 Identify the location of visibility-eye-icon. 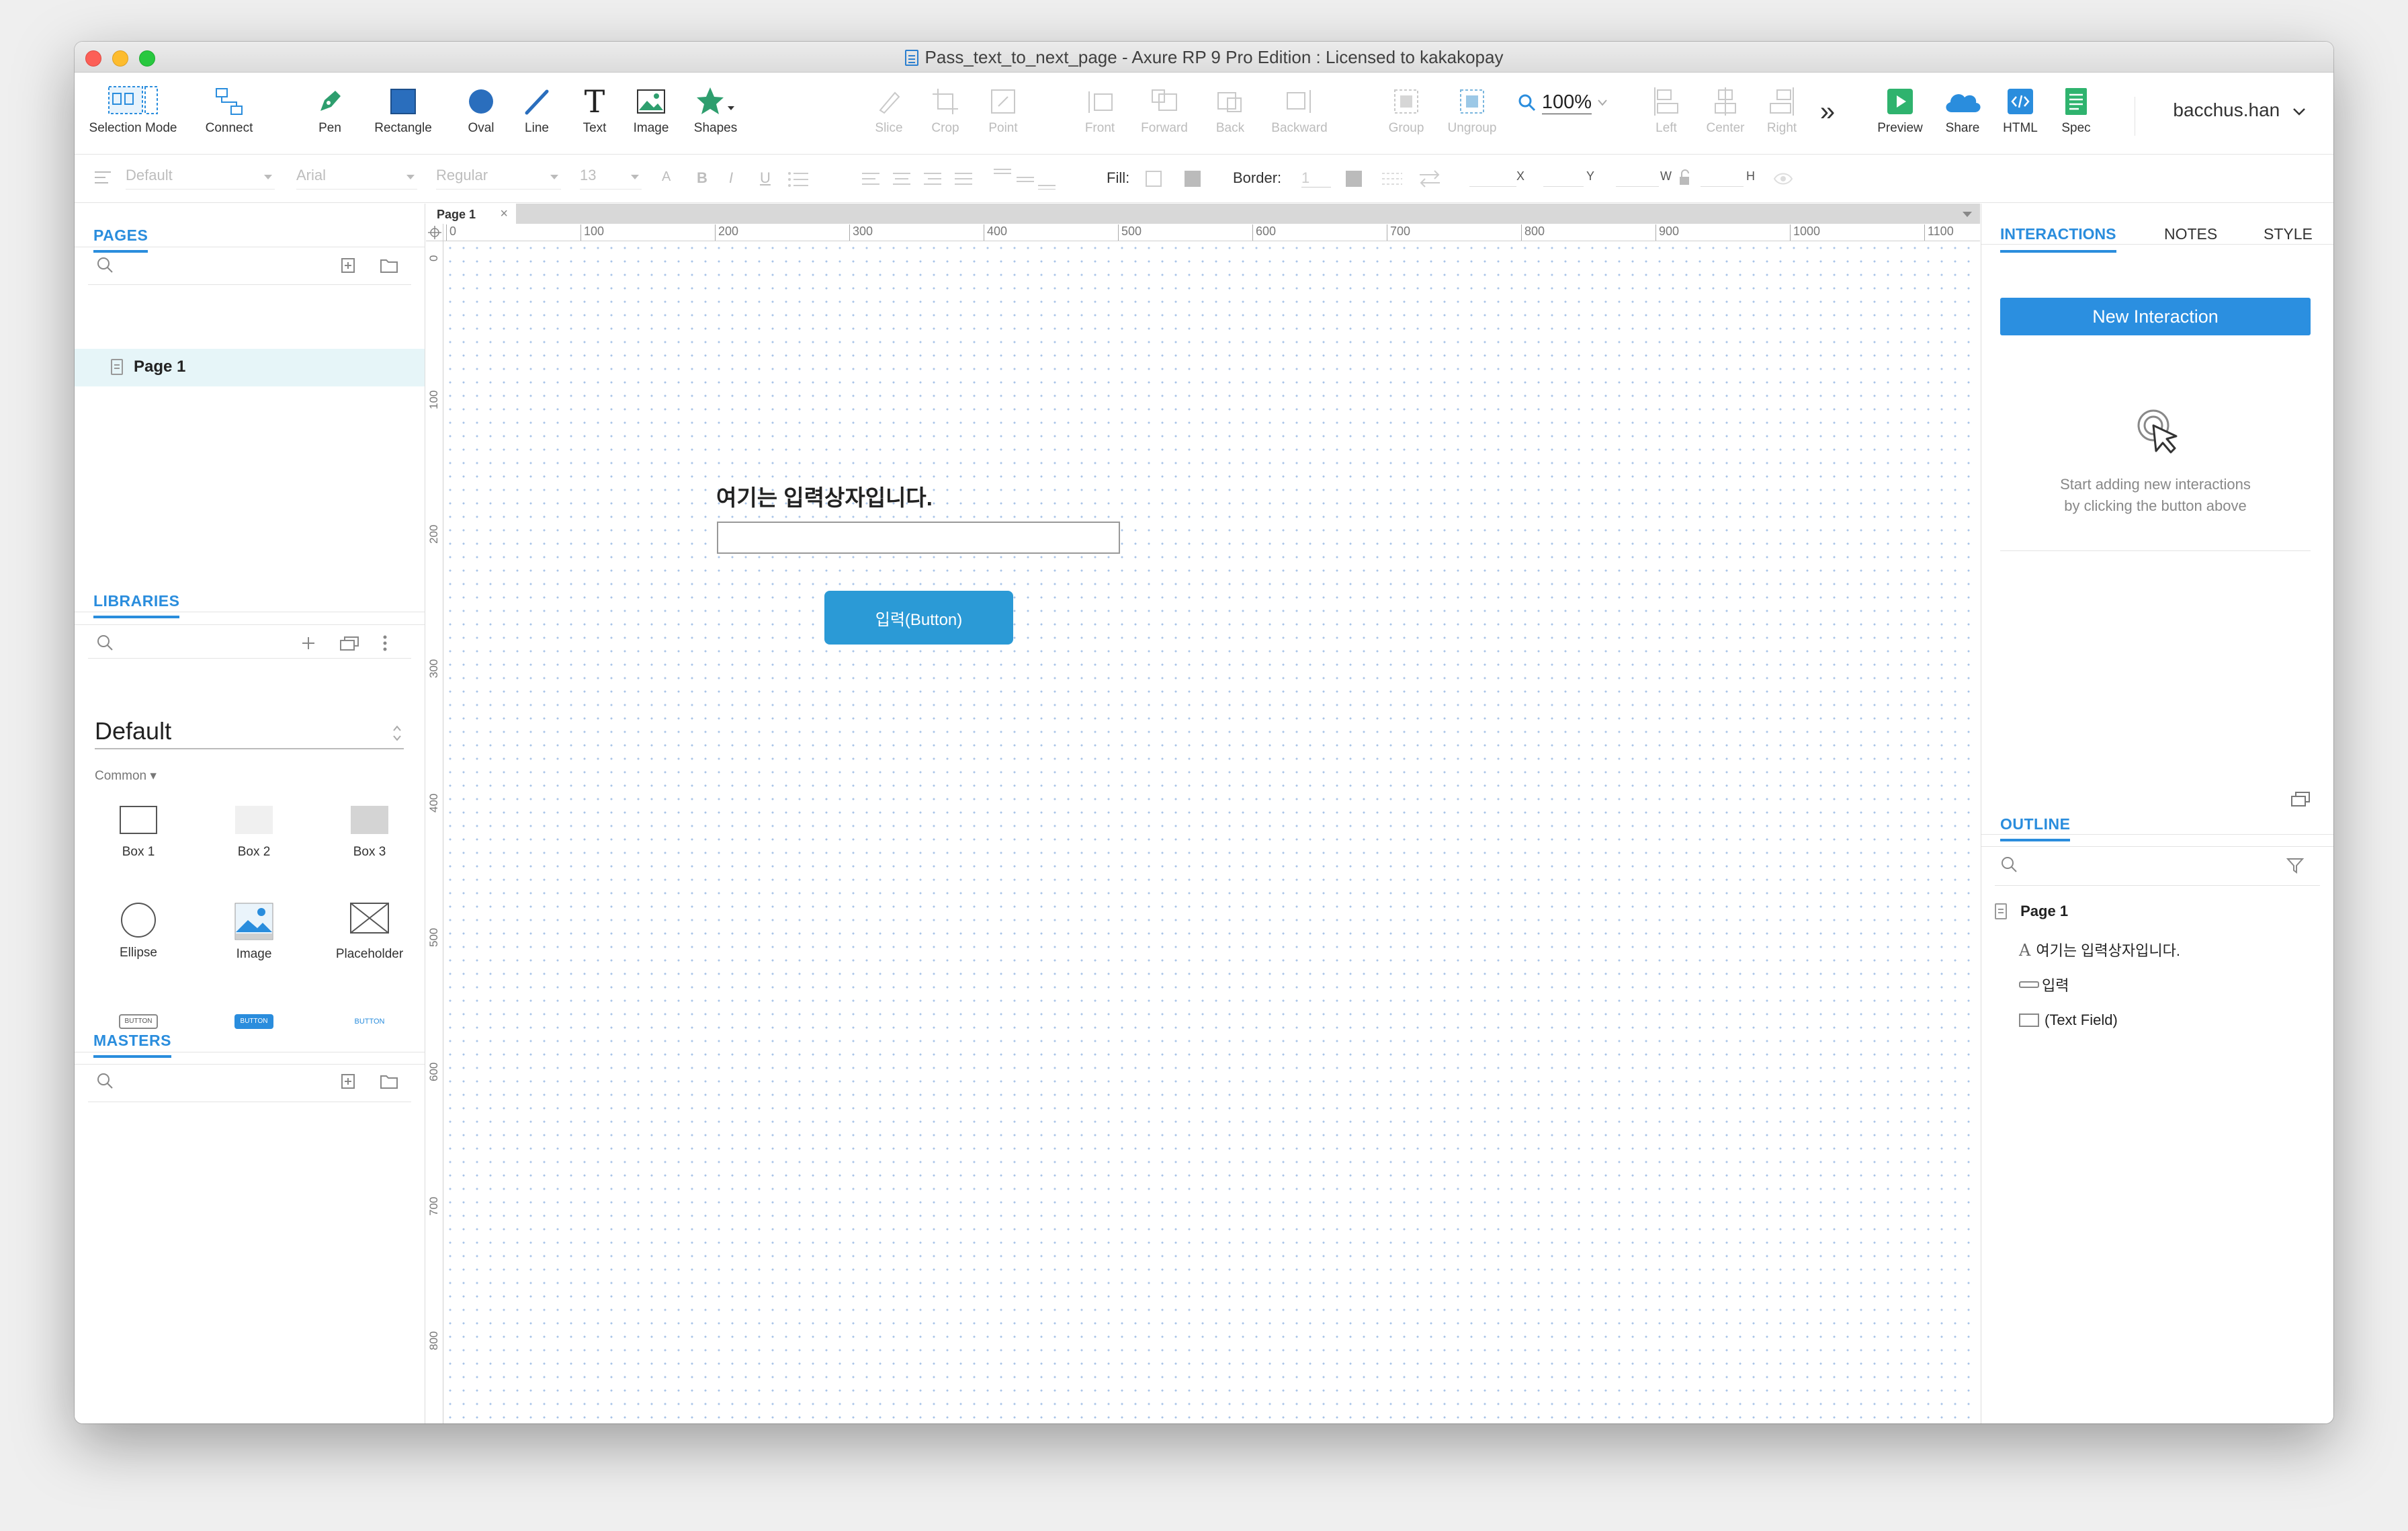
(1783, 178).